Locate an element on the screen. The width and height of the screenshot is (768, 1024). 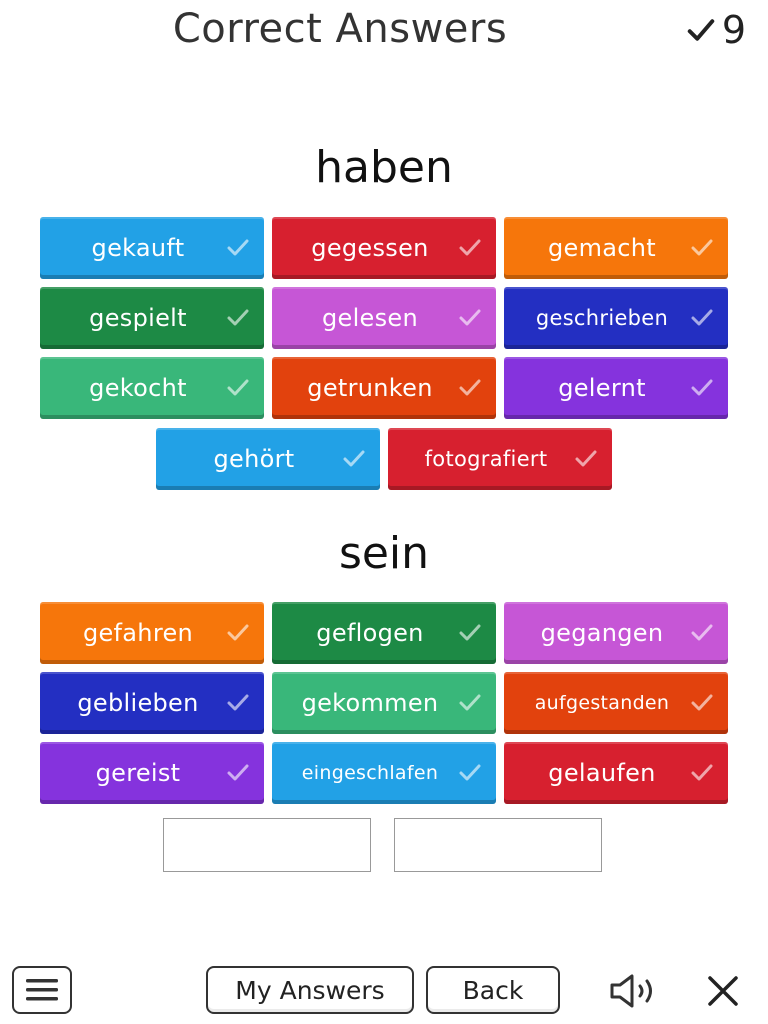
answer-chip-label: gekommen is located at coordinates (370, 703).